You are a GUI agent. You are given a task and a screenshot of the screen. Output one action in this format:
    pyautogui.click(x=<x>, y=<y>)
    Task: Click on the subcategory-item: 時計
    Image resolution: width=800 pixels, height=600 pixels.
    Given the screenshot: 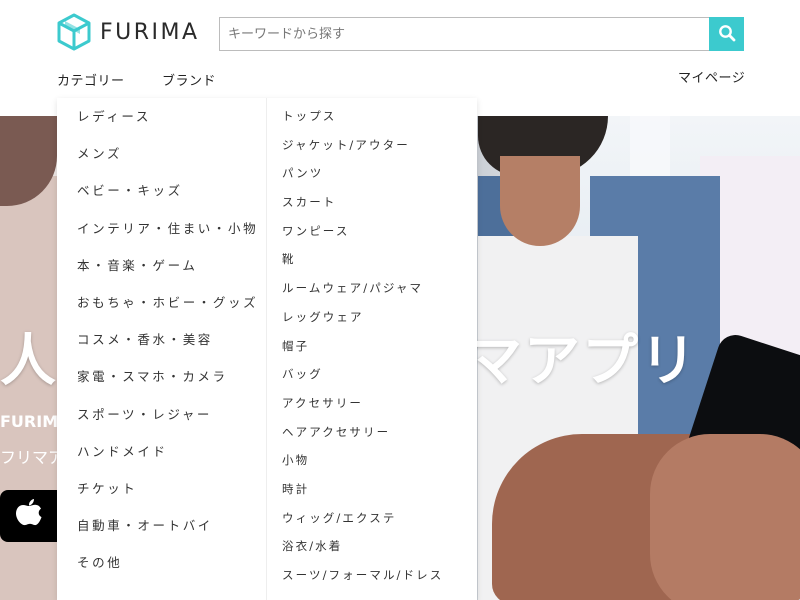 What is the action you would take?
    pyautogui.click(x=372, y=489)
    